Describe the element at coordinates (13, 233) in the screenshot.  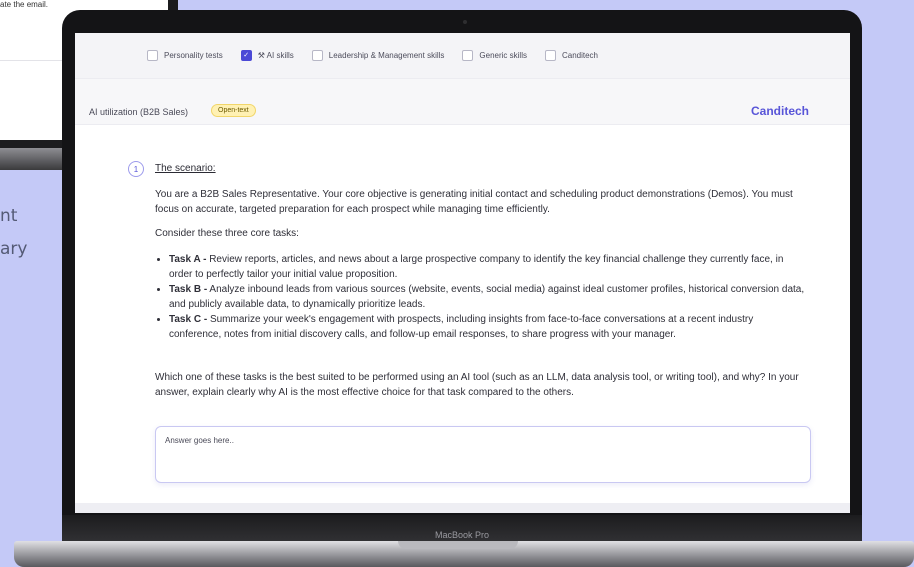
I see `side-text: nt ary` at that location.